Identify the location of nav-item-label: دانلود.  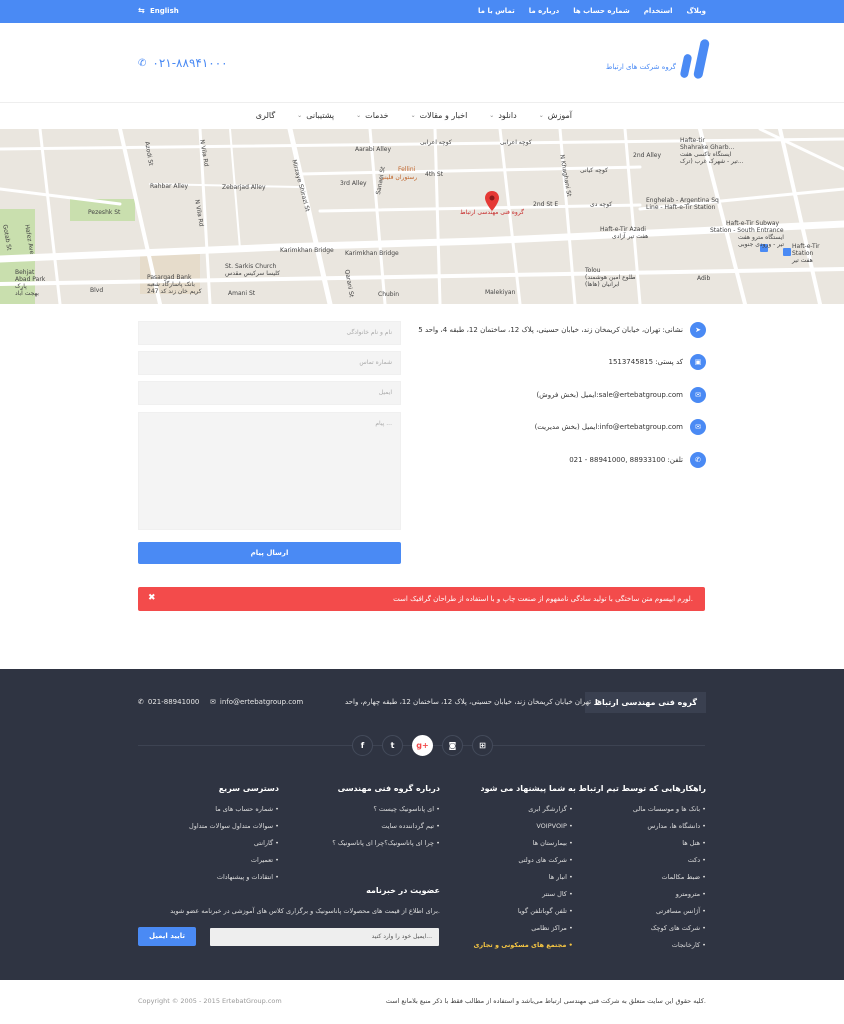
(507, 115).